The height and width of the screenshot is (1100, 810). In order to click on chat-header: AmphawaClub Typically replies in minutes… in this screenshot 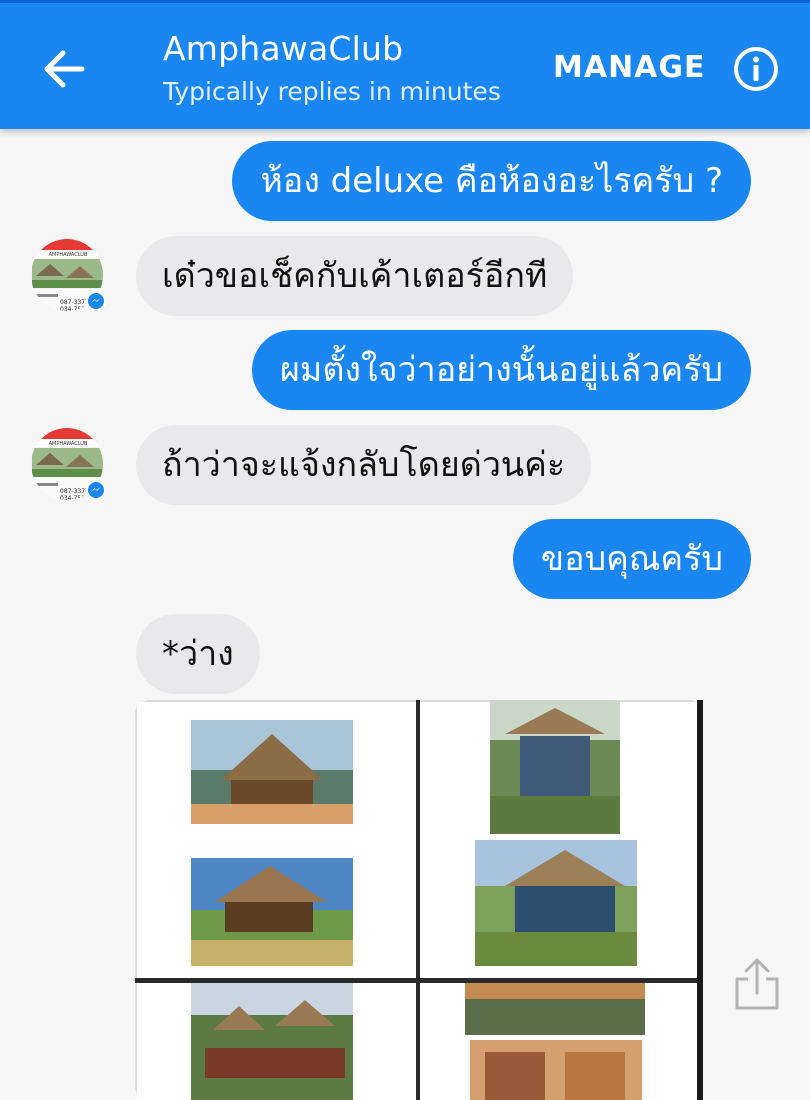, I will do `click(405, 66)`.